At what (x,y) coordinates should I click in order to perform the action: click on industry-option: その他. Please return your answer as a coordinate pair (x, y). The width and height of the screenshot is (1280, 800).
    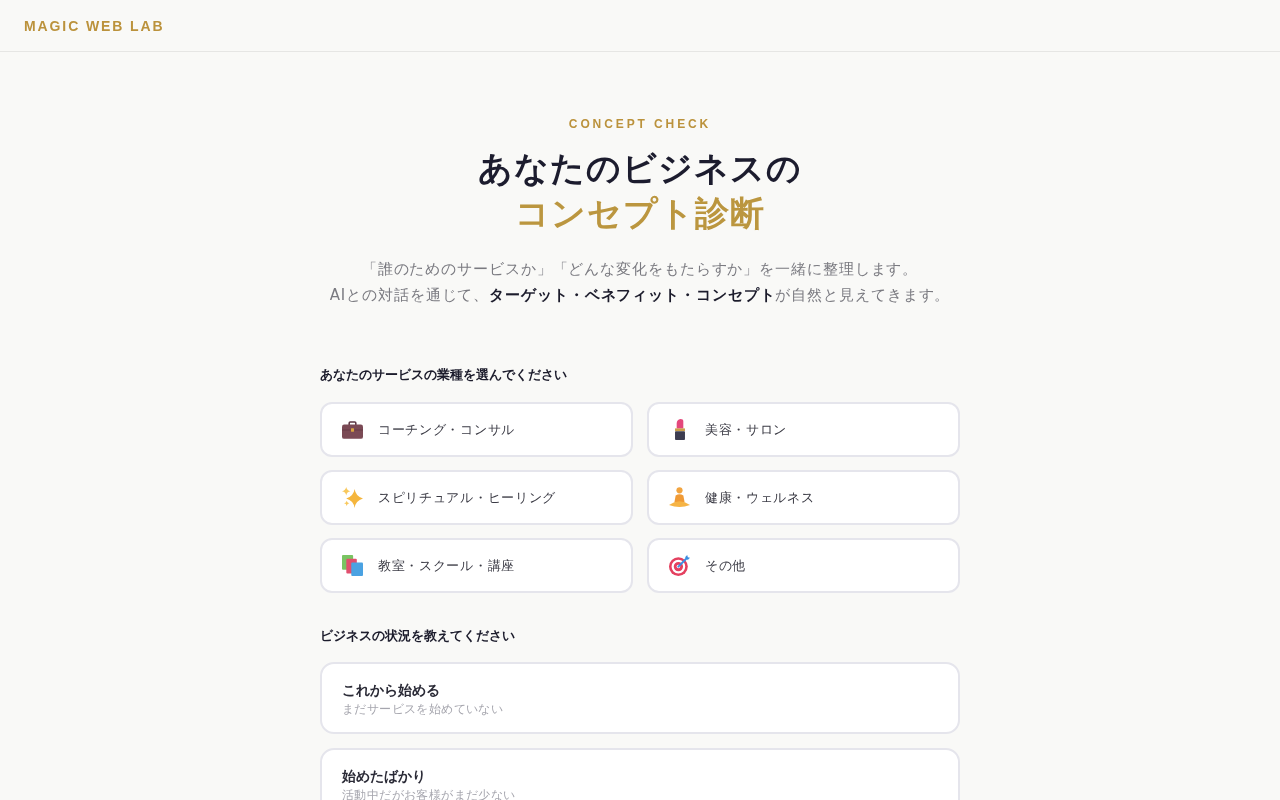
    Looking at the image, I should click on (803, 565).